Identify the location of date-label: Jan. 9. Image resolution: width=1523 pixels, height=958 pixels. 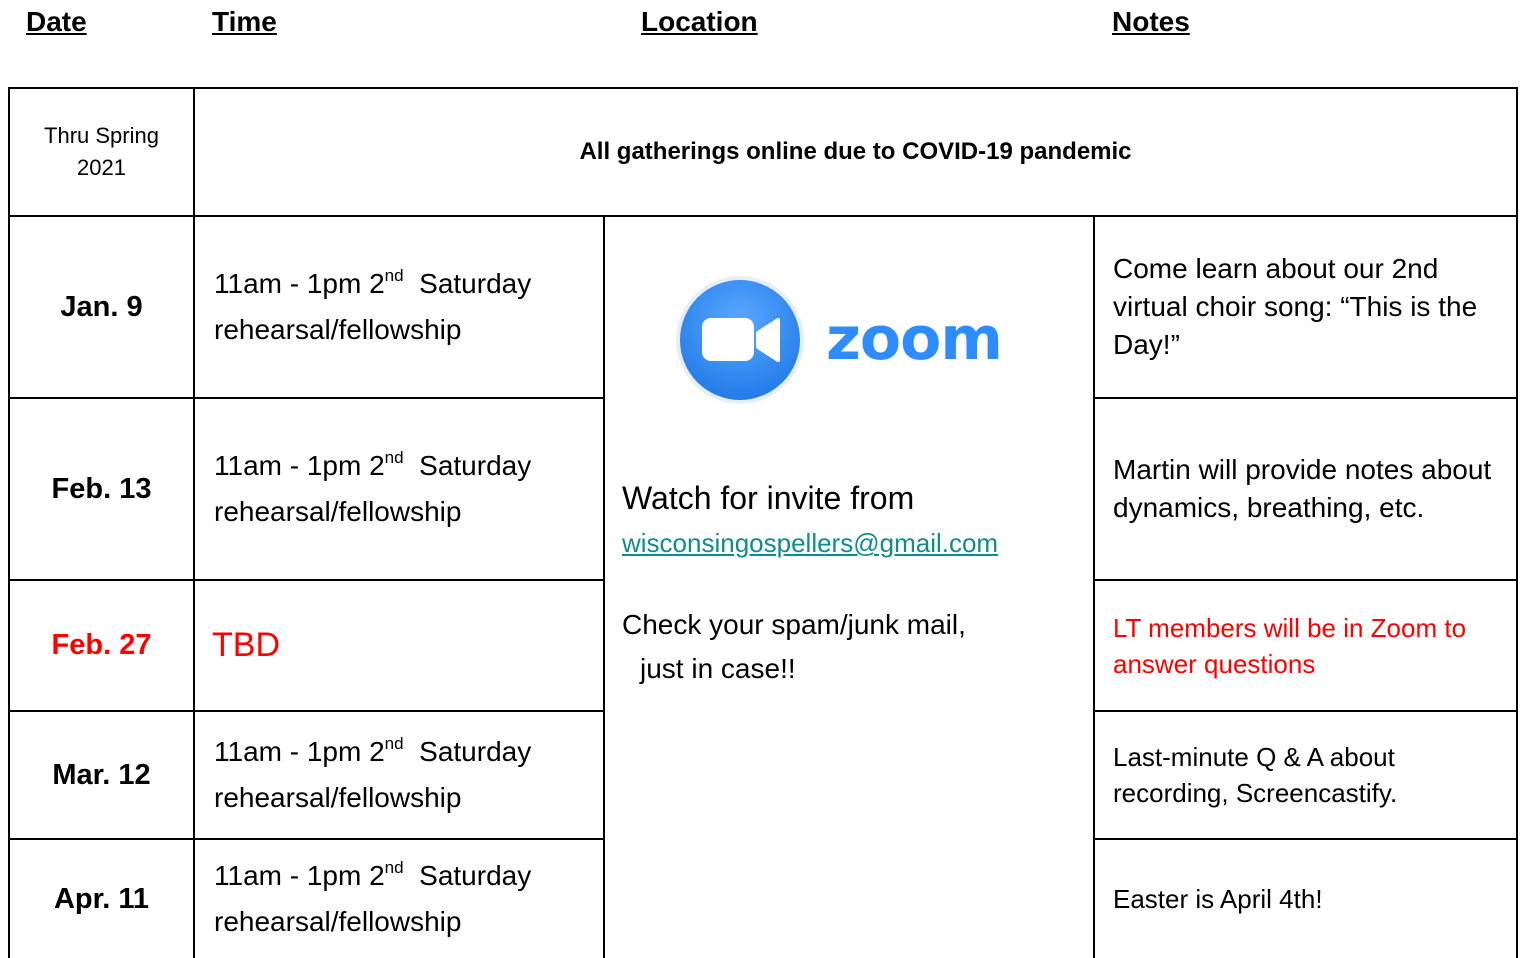
(101, 306).